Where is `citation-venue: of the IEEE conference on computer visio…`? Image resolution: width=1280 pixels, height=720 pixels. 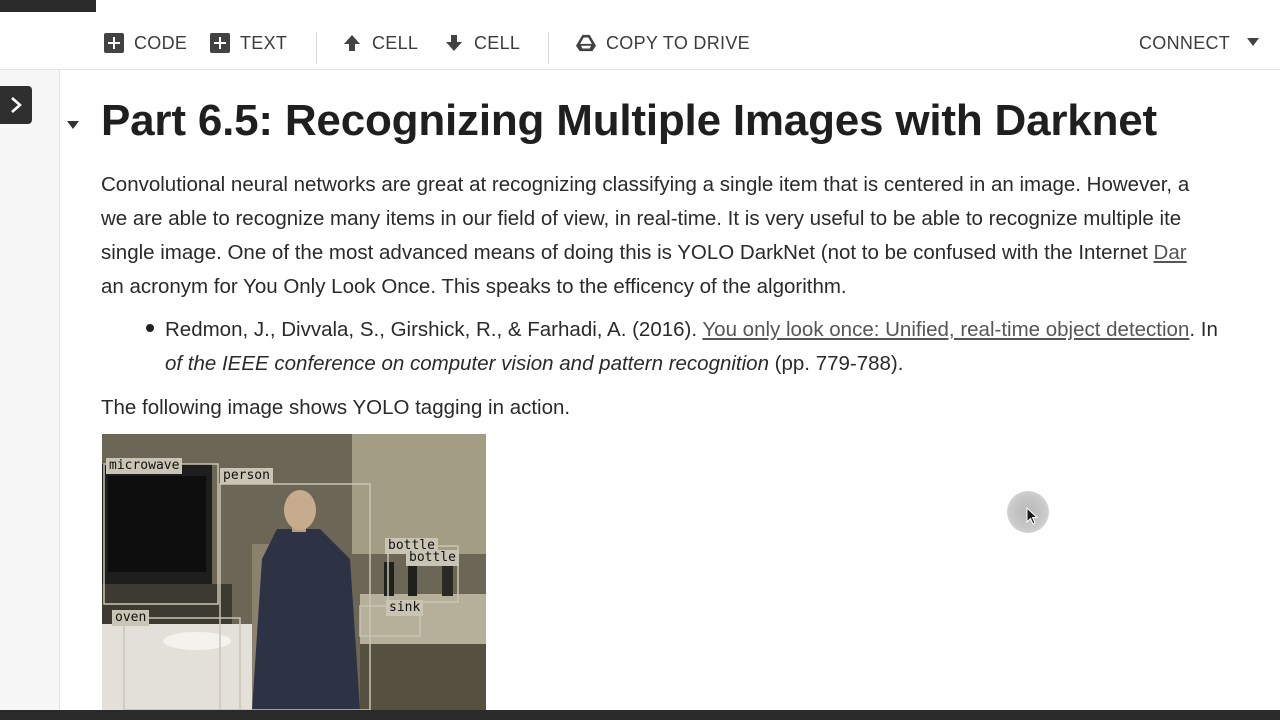
citation-venue: of the IEEE conference on computer visio… is located at coordinates (467, 363).